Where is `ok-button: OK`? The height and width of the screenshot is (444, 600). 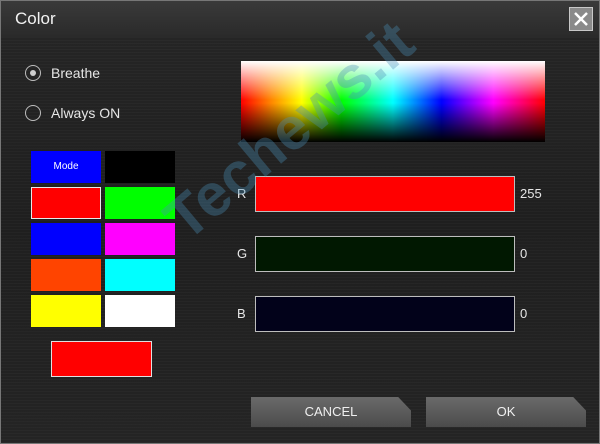 ok-button: OK is located at coordinates (506, 412).